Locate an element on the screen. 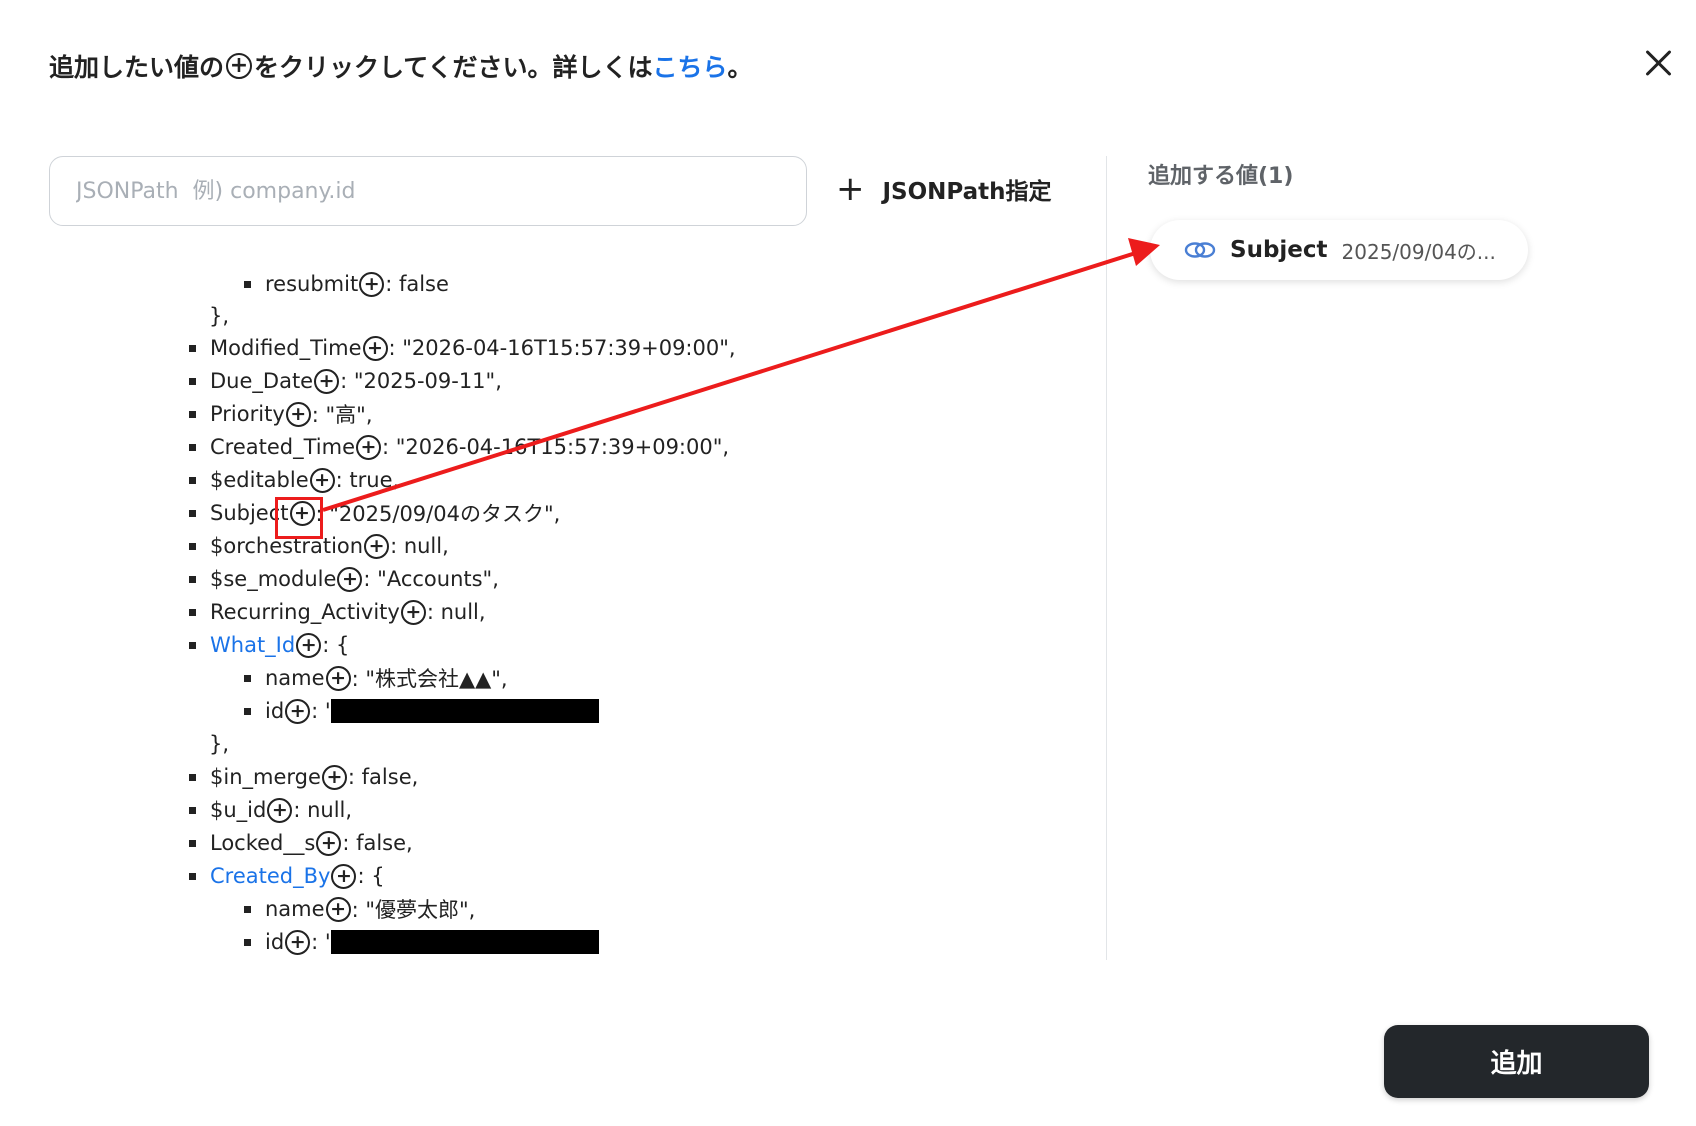 The width and height of the screenshot is (1696, 1126). field-key: id is located at coordinates (275, 711).